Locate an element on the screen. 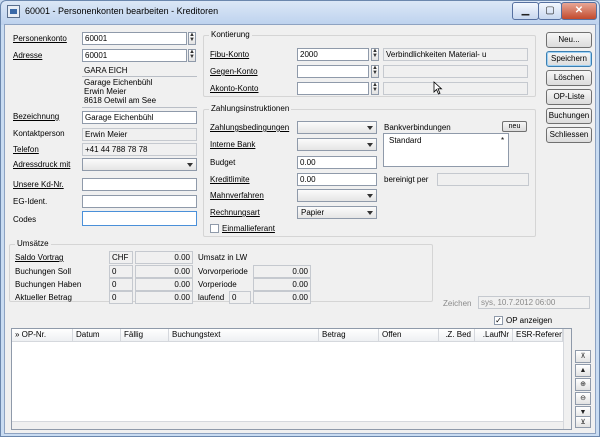 This screenshot has width=600, height=437. akonto-konto-input is located at coordinates (333, 88).